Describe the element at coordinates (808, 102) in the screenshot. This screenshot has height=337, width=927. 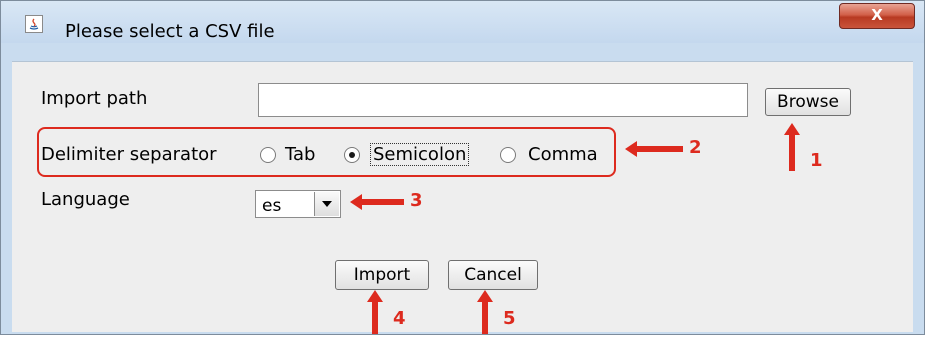
I see `browse-button: Browse` at that location.